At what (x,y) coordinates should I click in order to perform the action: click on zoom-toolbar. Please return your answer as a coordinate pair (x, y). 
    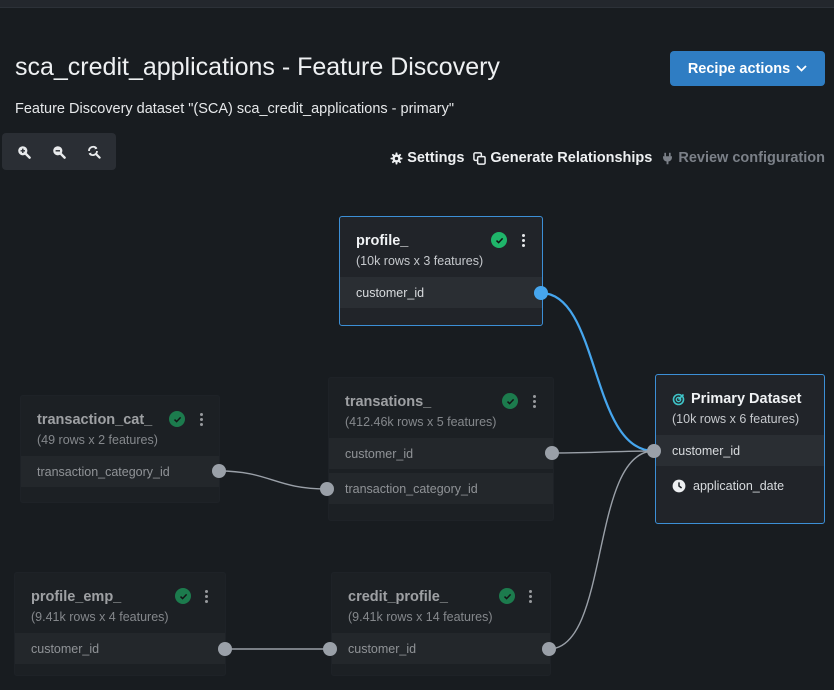
    Looking at the image, I should click on (59, 151).